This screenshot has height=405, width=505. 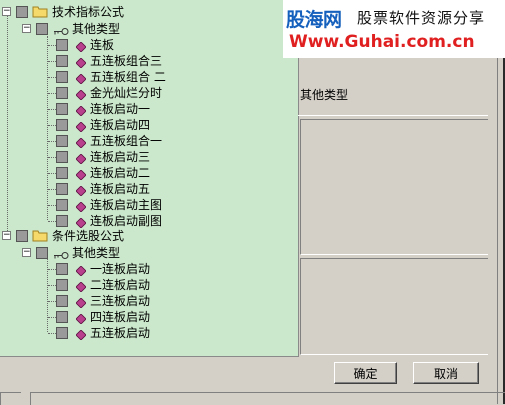 What do you see at coordinates (149, 45) in the screenshot?
I see `tree-item: 连板` at bounding box center [149, 45].